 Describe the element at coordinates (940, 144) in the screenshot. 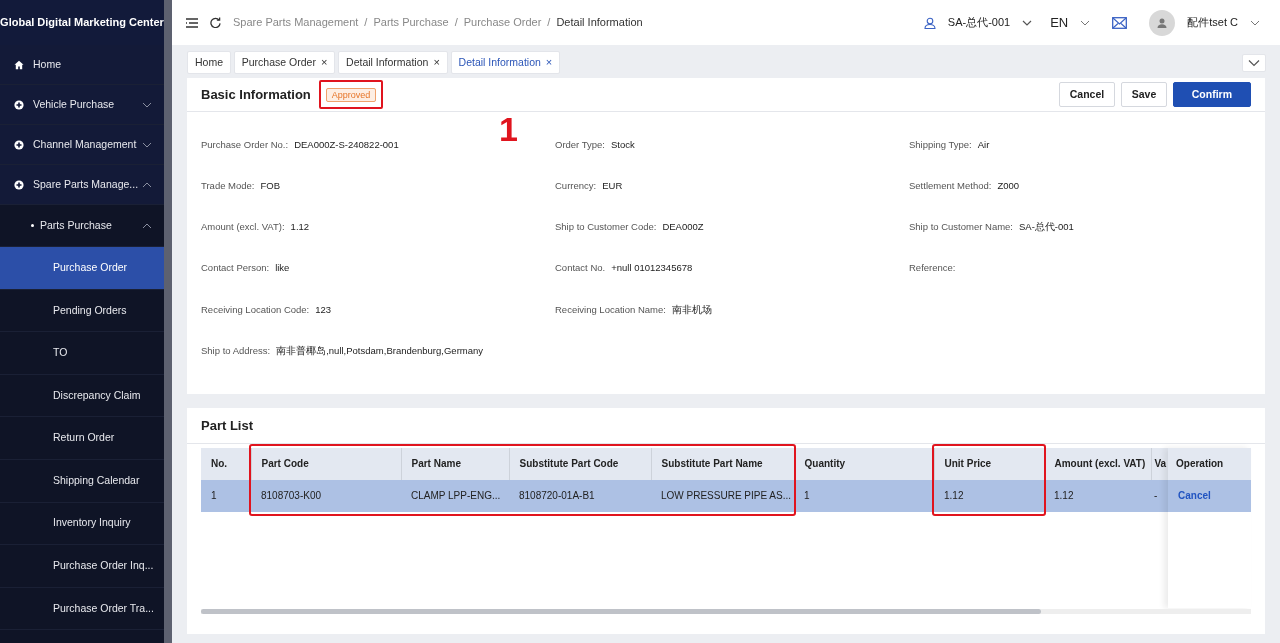

I see `field-label: Shipping Type:` at that location.